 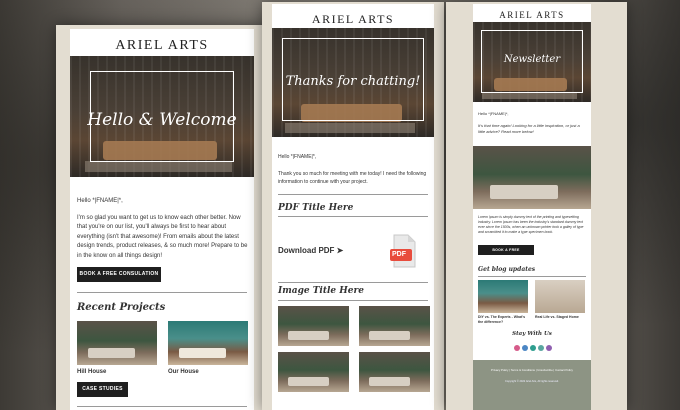 I want to click on footer-link: Terms & Conditions, so click(x=523, y=370).